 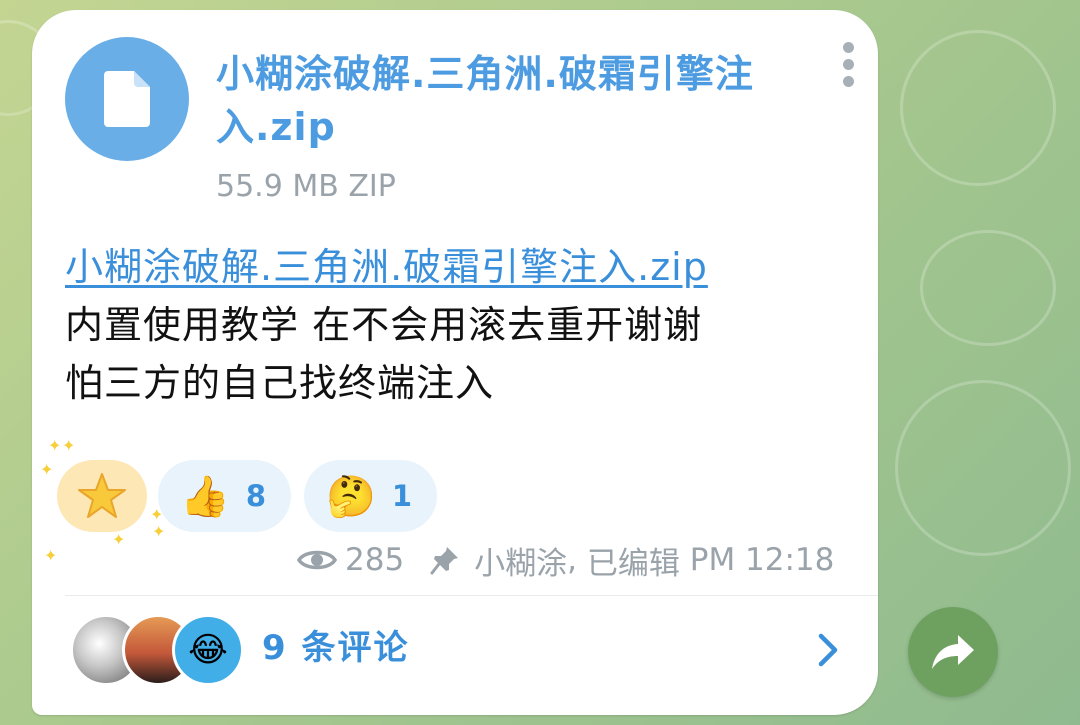 I want to click on bubble-tail, so click(x=64, y=693).